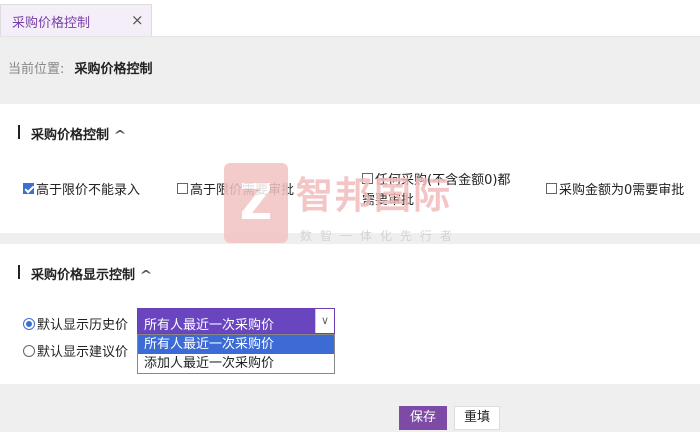 The width and height of the screenshot is (700, 432). Describe the element at coordinates (51, 23) in the screenshot. I see `tab-label: 采购价格控制` at that location.